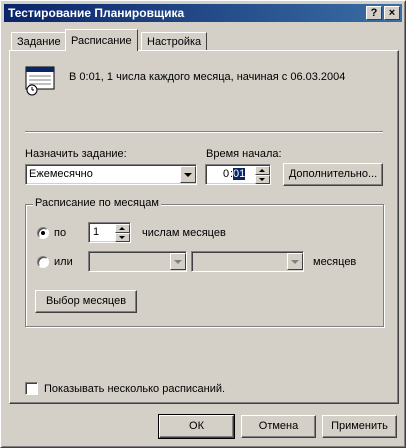 Image resolution: width=406 pixels, height=448 pixels. Describe the element at coordinates (97, 203) in the screenshot. I see `monthly-group-title: Расписание по месяцам` at that location.